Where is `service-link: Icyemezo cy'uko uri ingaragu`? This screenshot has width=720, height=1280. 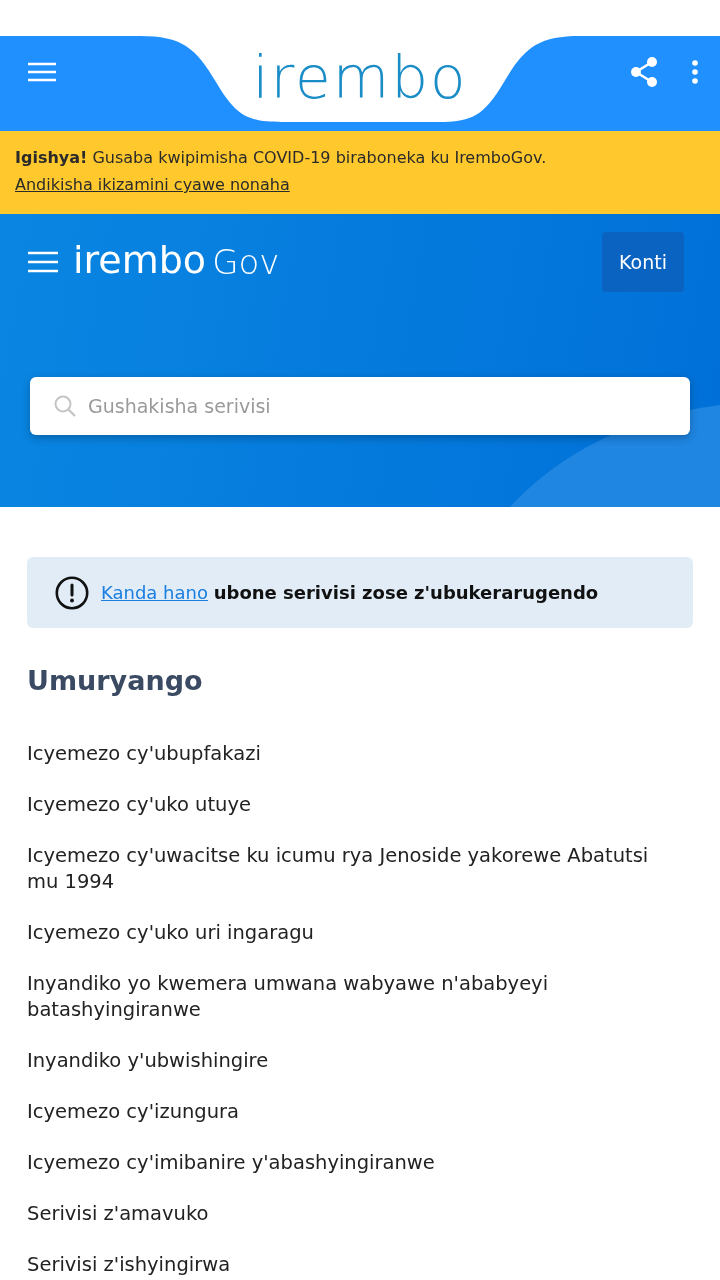
service-link: Icyemezo cy'uko uri ingaragu is located at coordinates (348, 933).